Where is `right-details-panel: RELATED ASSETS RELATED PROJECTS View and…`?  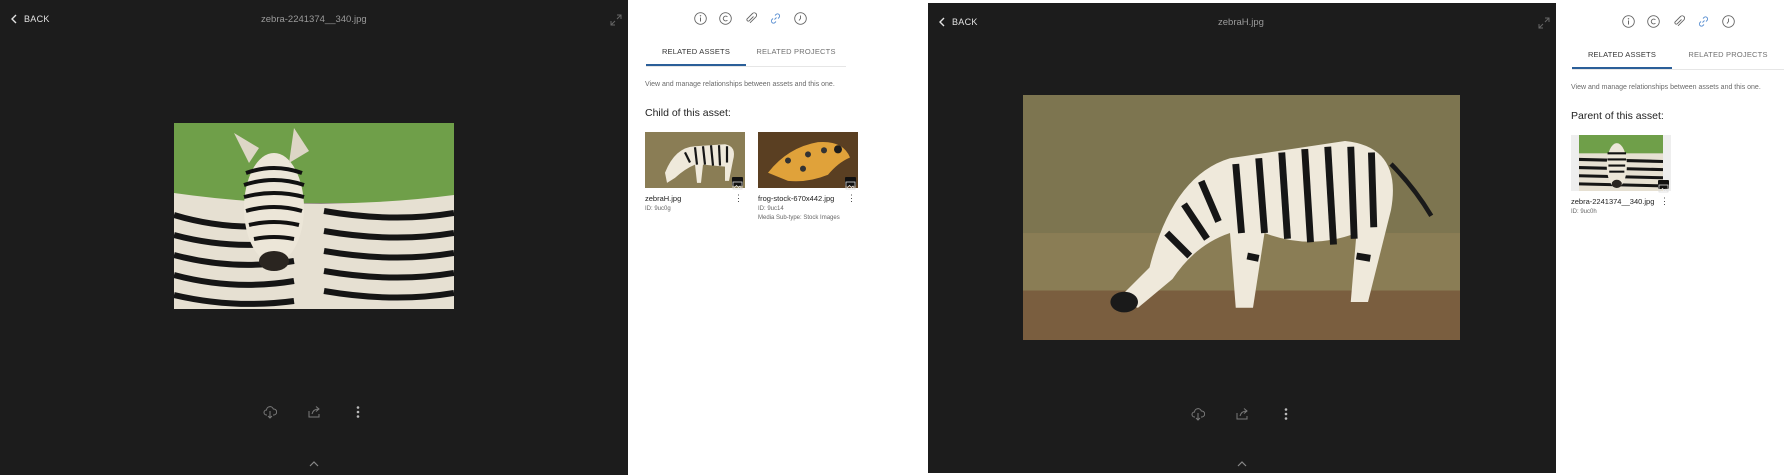 right-details-panel: RELATED ASSETS RELATED PROJECTS View and… is located at coordinates (1672, 237).